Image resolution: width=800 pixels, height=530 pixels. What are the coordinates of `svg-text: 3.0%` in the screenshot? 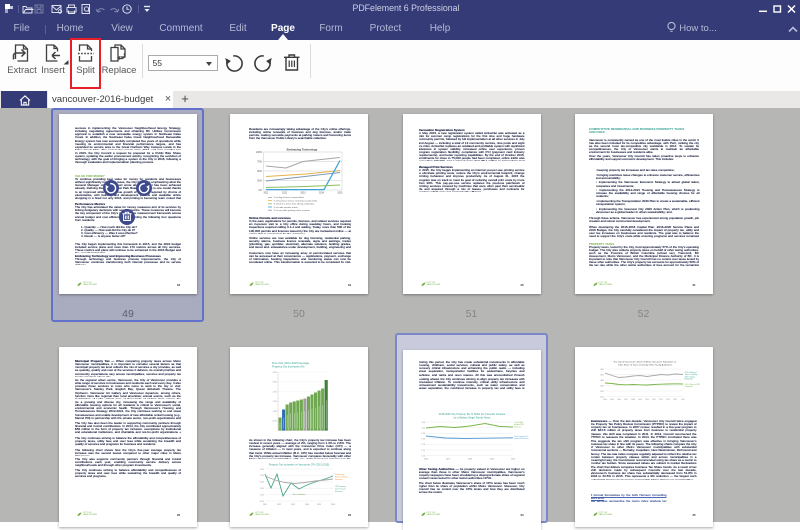 It's located at (262, 470).